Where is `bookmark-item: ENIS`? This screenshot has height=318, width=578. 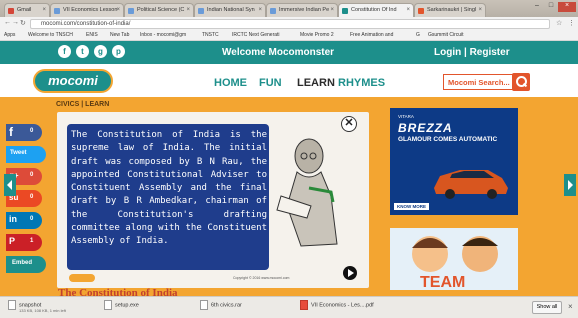 bookmark-item: ENIS is located at coordinates (92, 35).